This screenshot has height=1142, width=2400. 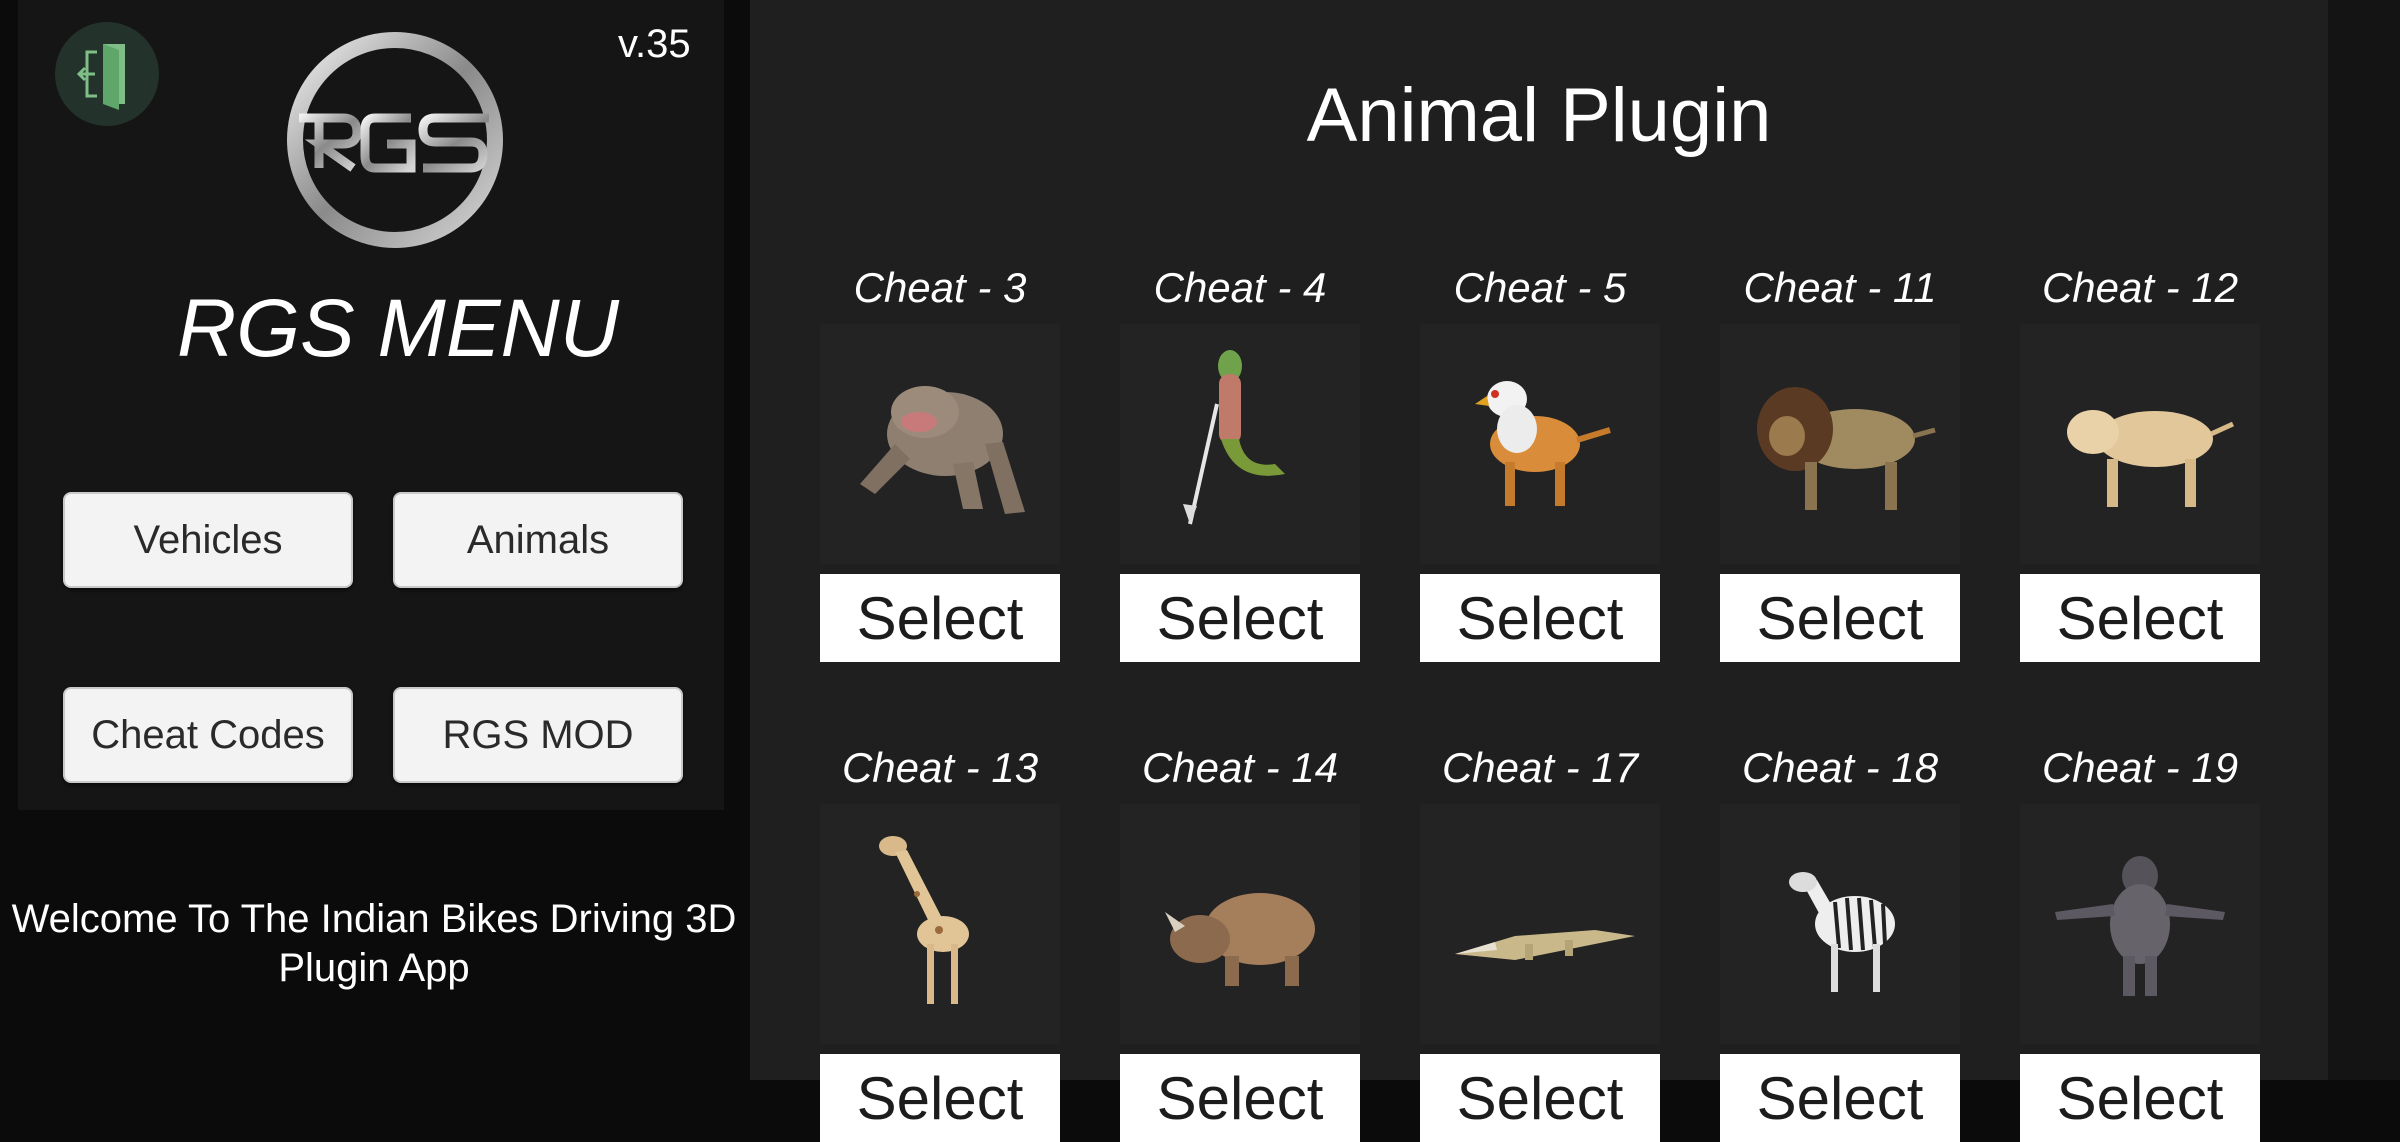 I want to click on crocodile-icon, so click(x=1540, y=924).